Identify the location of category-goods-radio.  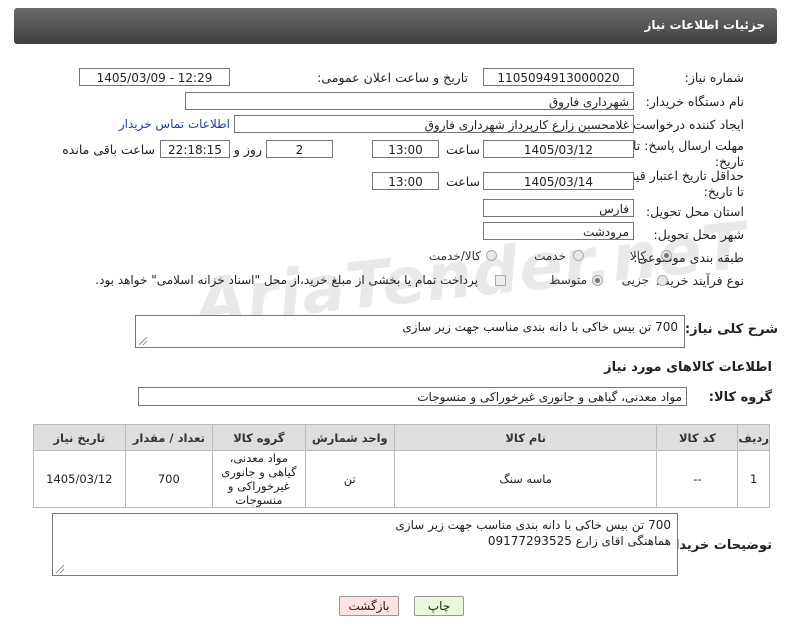
(666, 255).